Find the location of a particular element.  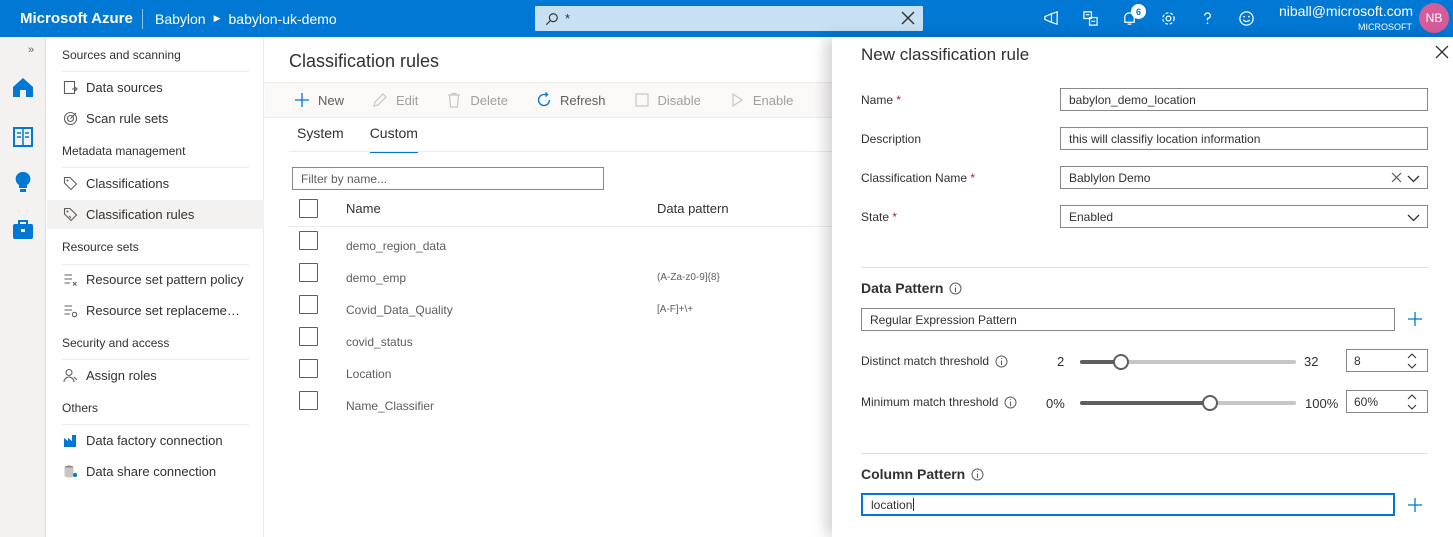

rule-pattern: [A-F]+\+ is located at coordinates (675, 309).